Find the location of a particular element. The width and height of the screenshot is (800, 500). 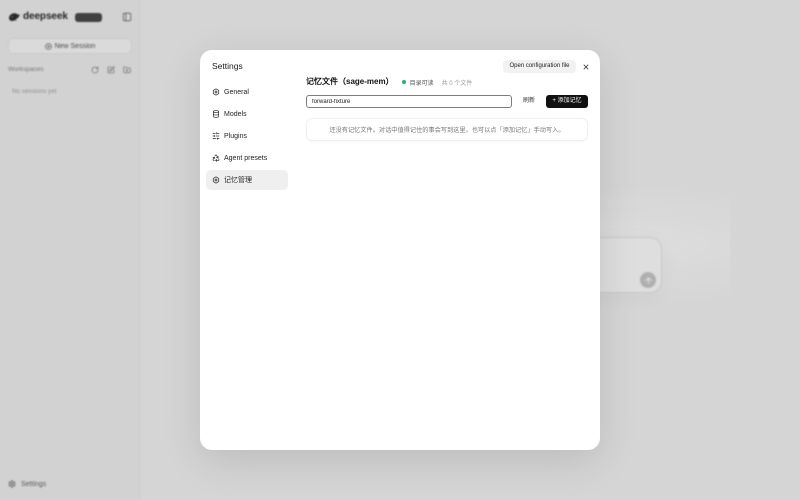

nav-item-plugins: Plugins is located at coordinates (247, 136).